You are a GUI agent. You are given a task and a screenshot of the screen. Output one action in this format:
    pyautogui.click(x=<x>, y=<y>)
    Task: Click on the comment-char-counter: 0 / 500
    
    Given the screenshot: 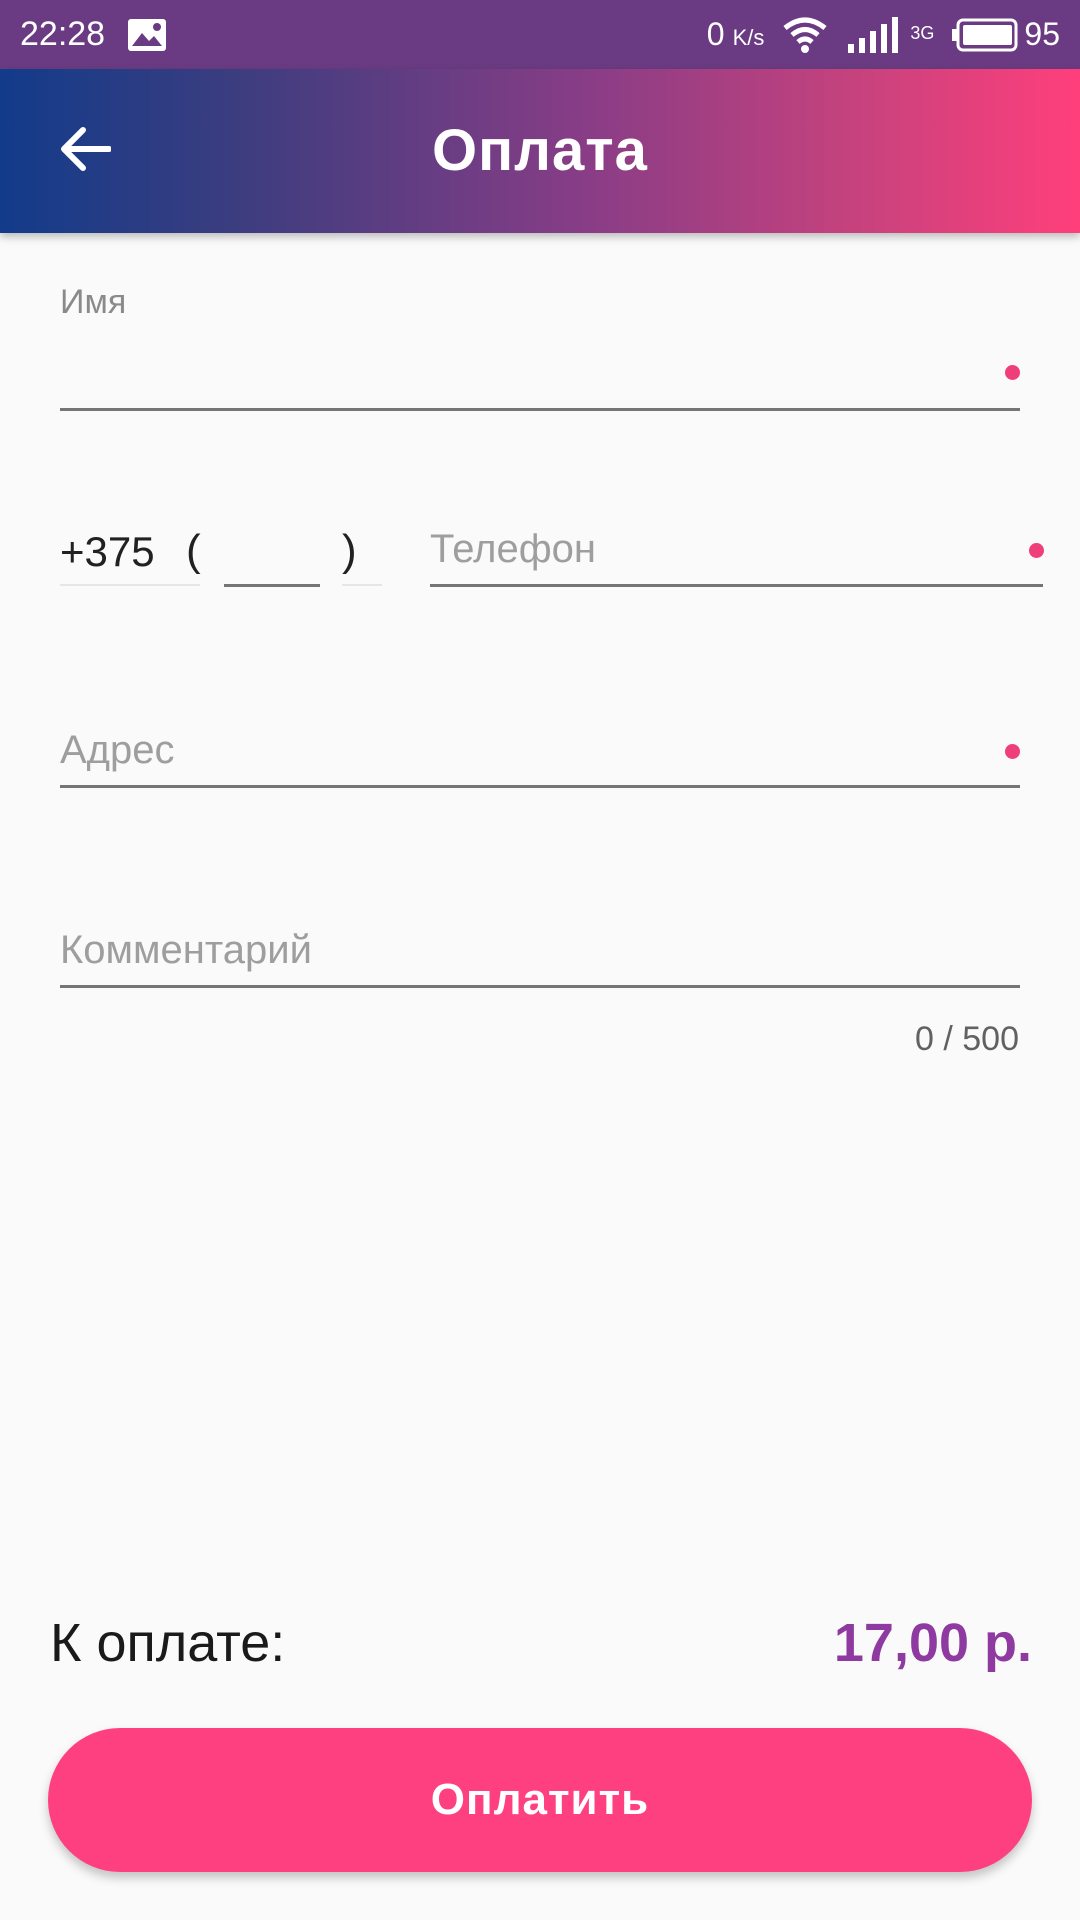 What is the action you would take?
    pyautogui.click(x=967, y=1039)
    